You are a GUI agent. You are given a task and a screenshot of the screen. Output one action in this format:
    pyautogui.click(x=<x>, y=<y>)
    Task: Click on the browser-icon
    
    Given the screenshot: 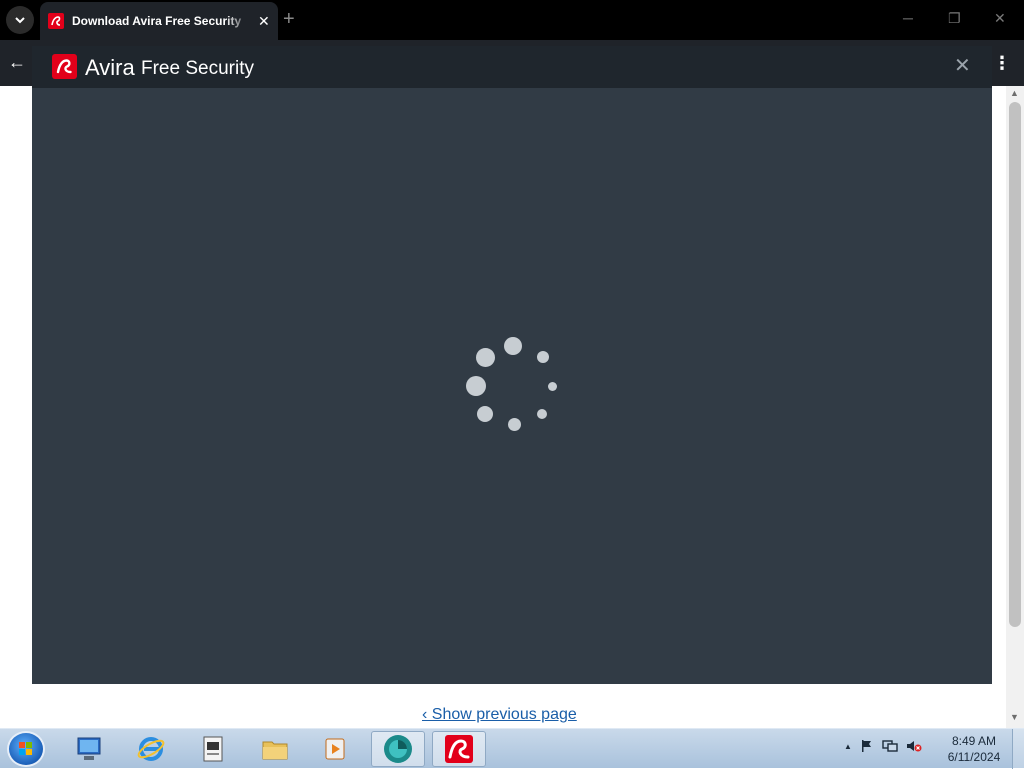 What is the action you would take?
    pyautogui.click(x=398, y=749)
    